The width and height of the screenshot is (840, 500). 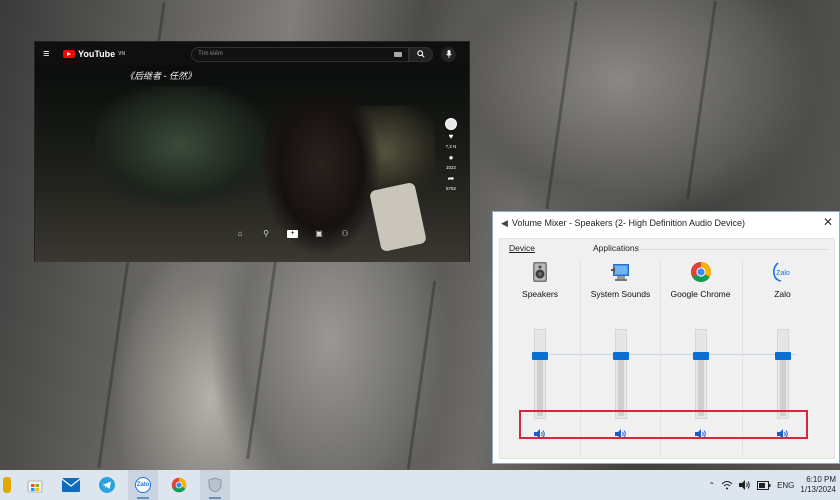 I want to click on wifi-icon, so click(x=727, y=485).